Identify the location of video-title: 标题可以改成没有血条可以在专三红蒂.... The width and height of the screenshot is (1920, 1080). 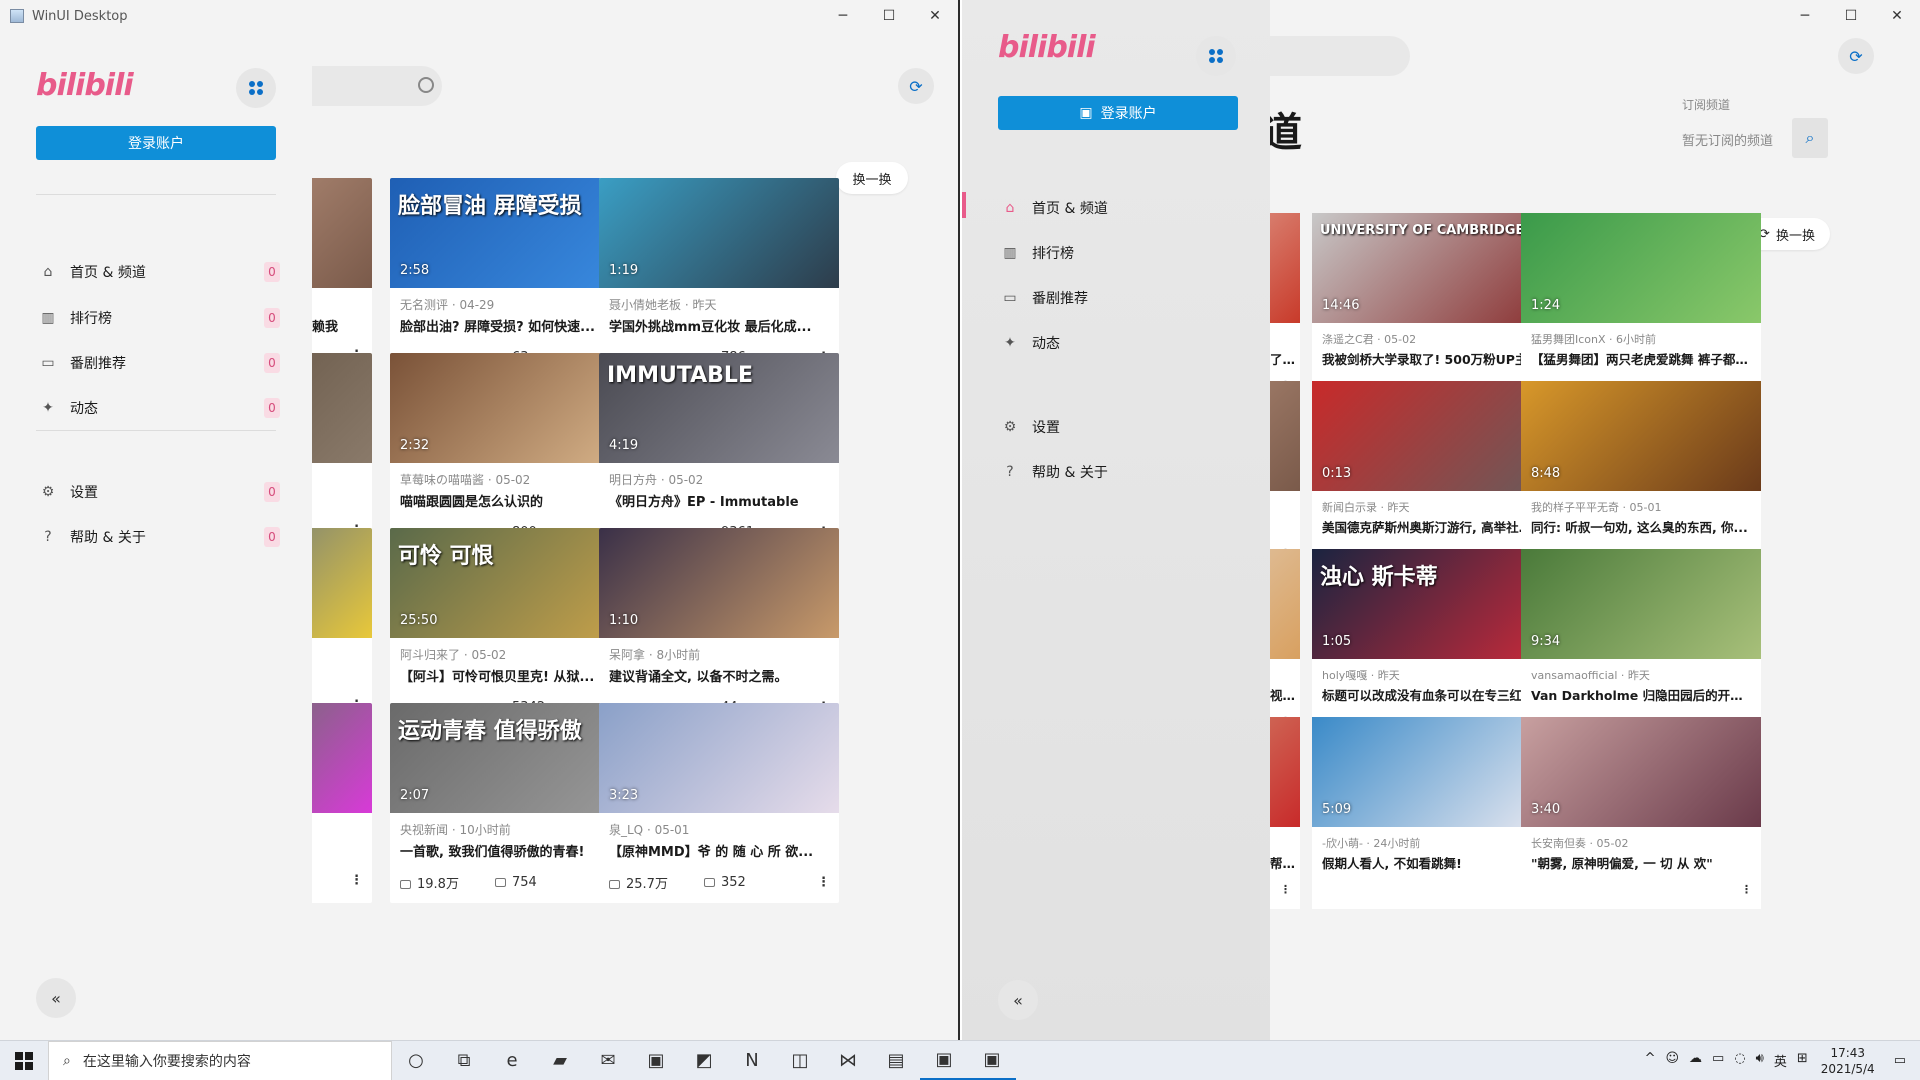
(1432, 694).